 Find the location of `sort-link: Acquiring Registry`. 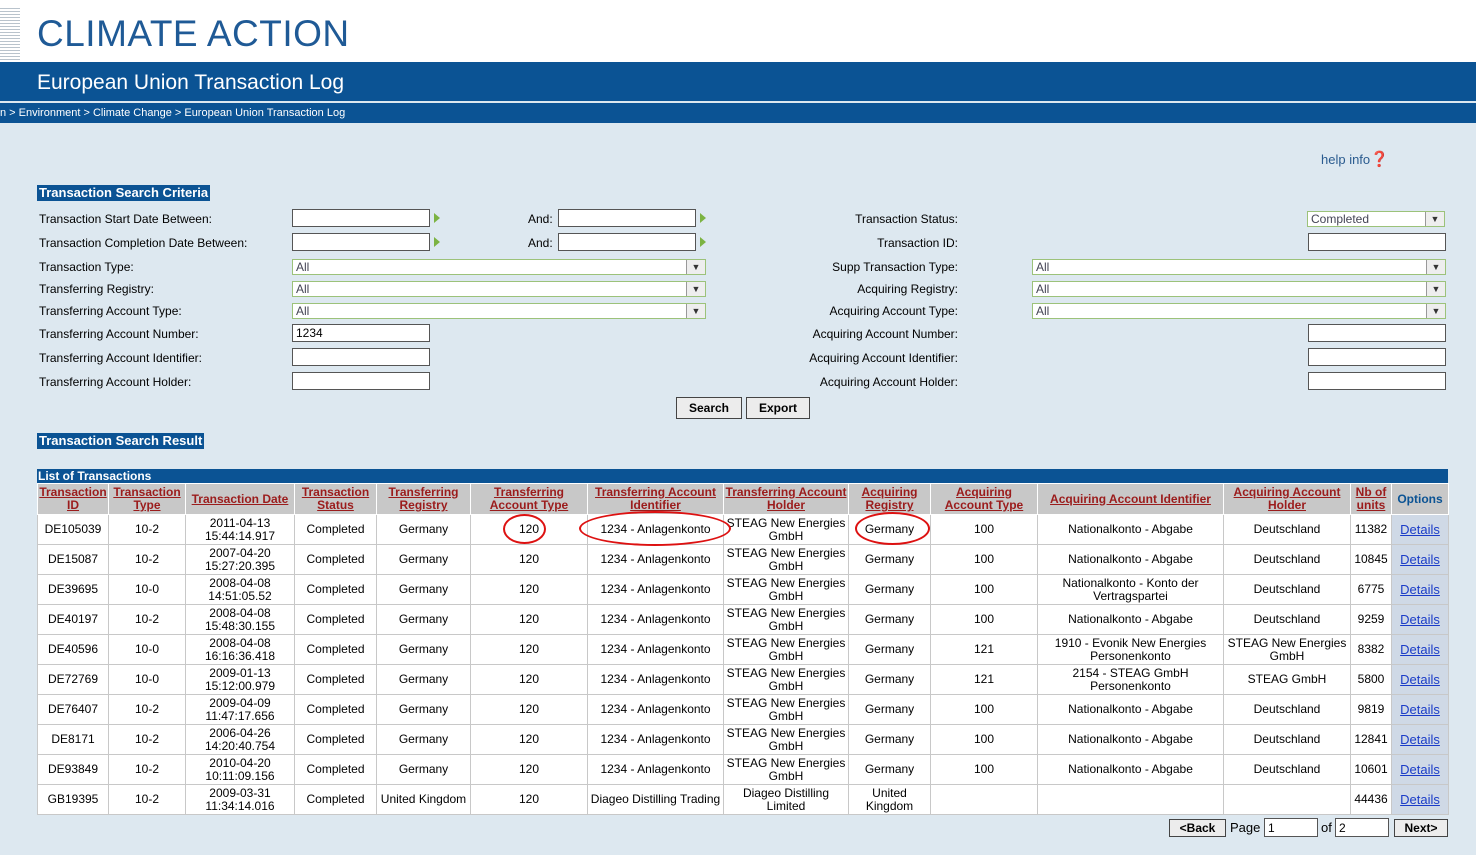

sort-link: Acquiring Registry is located at coordinates (890, 498).